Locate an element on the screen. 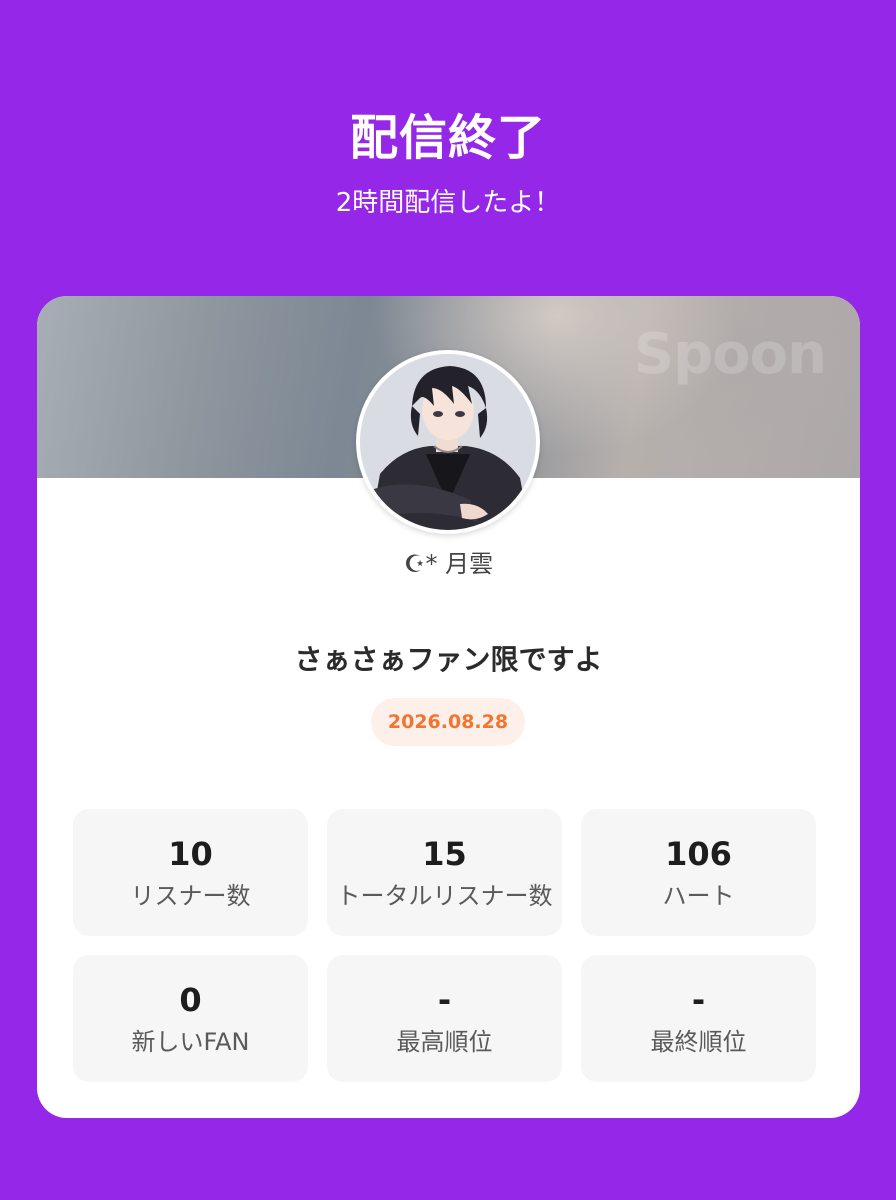  stat-label: トータルリスナー数 is located at coordinates (444, 895).